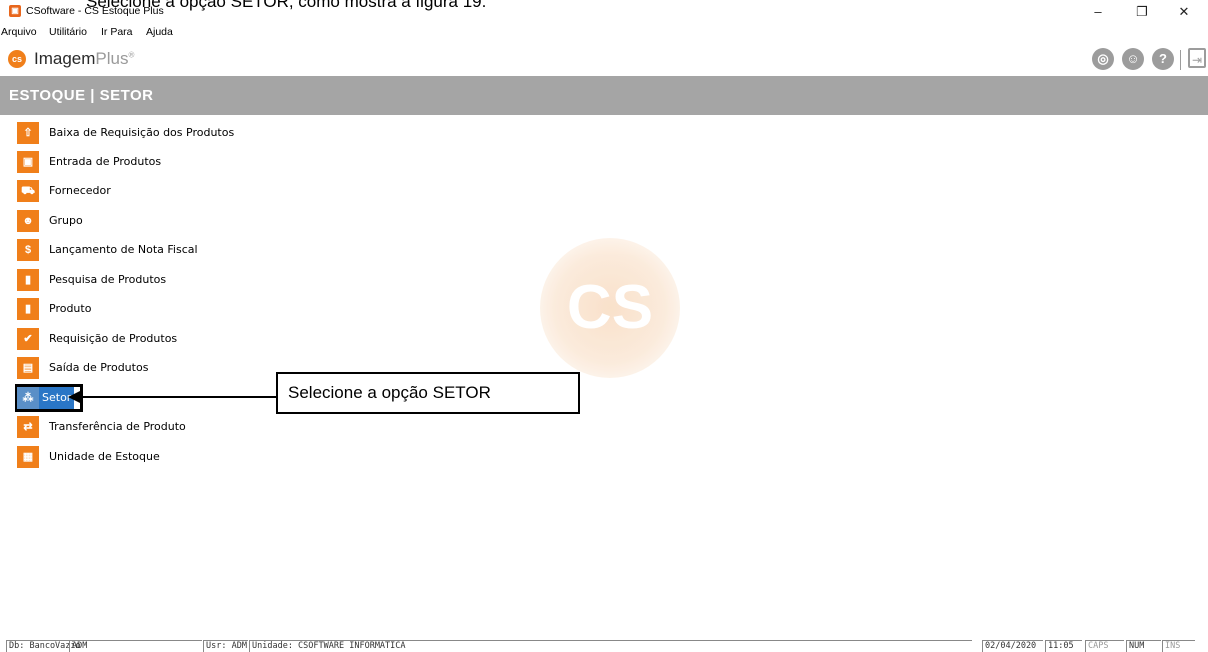 This screenshot has height=652, width=1208. What do you see at coordinates (19, 32) in the screenshot?
I see `menu-arquivo: Arquivo` at bounding box center [19, 32].